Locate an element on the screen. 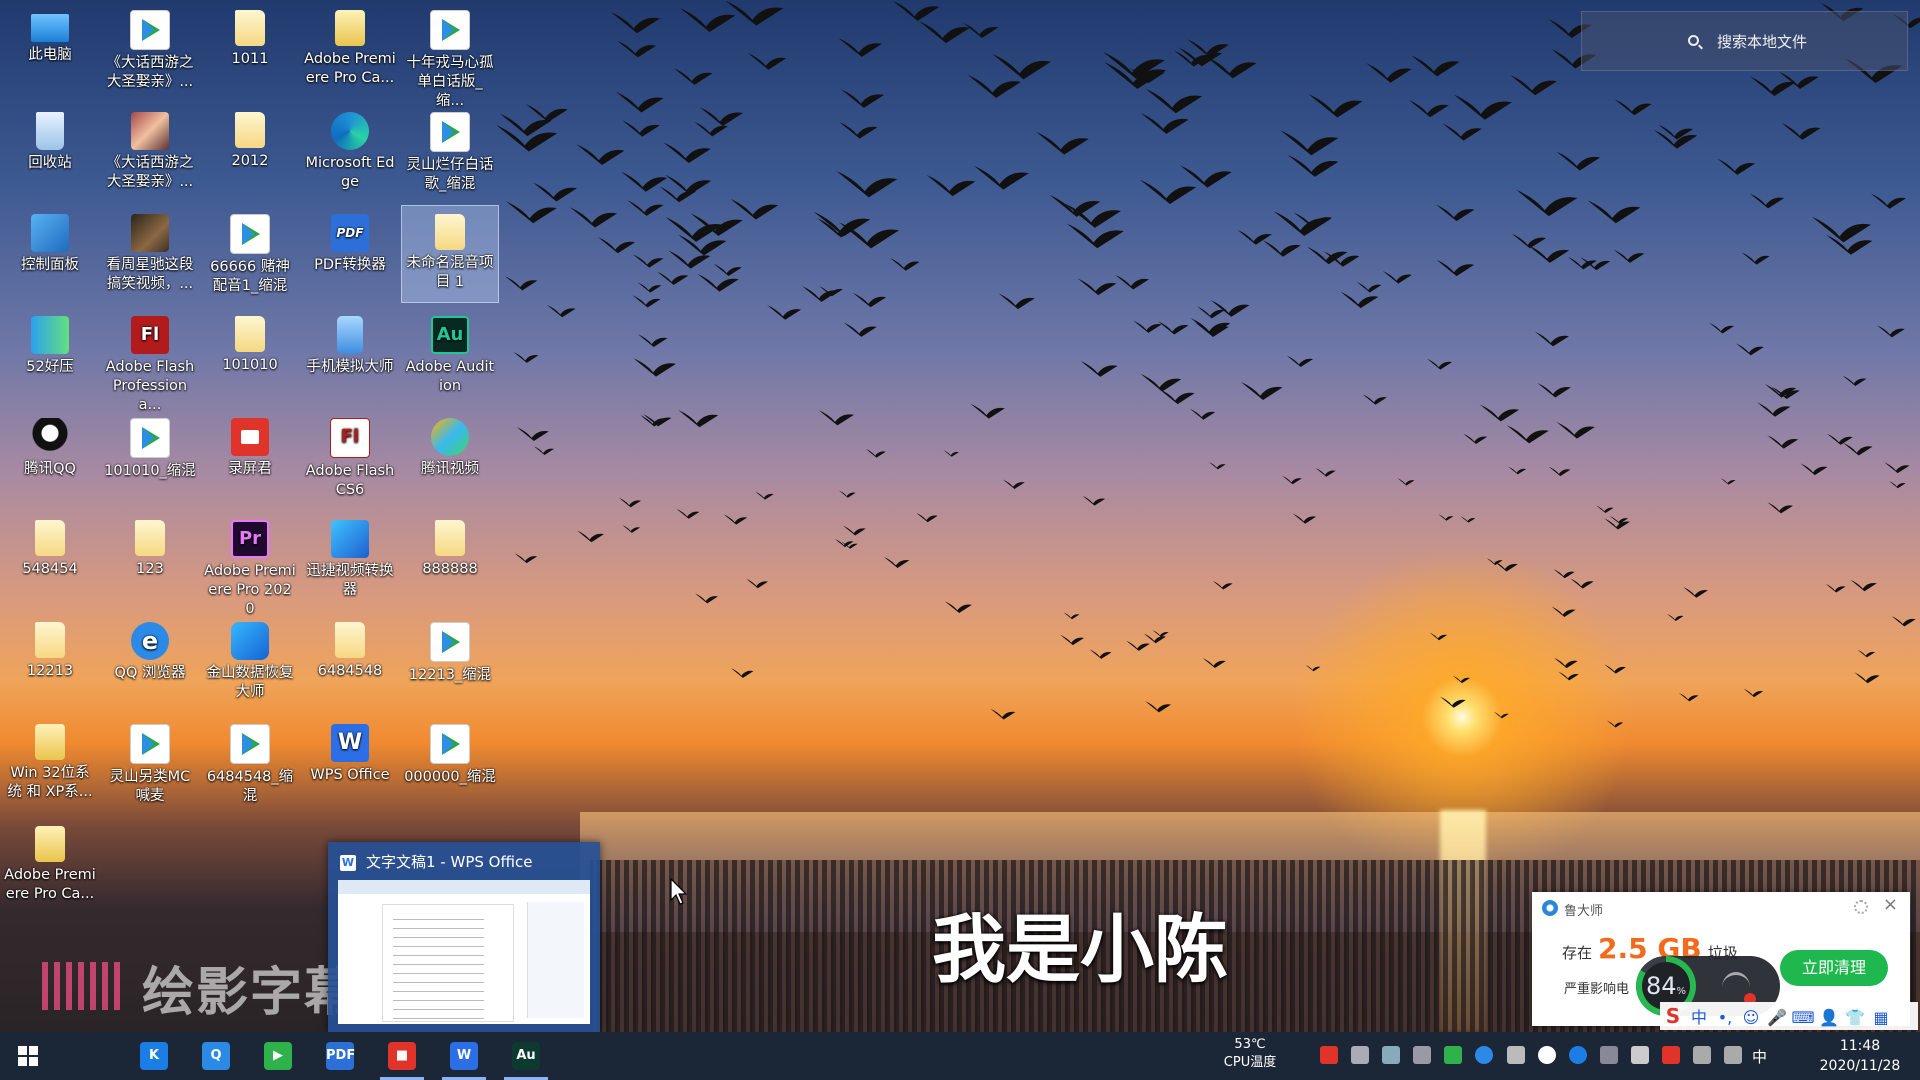 This screenshot has width=1920, height=1080. clean-now-button: 立即清理 is located at coordinates (1834, 968).